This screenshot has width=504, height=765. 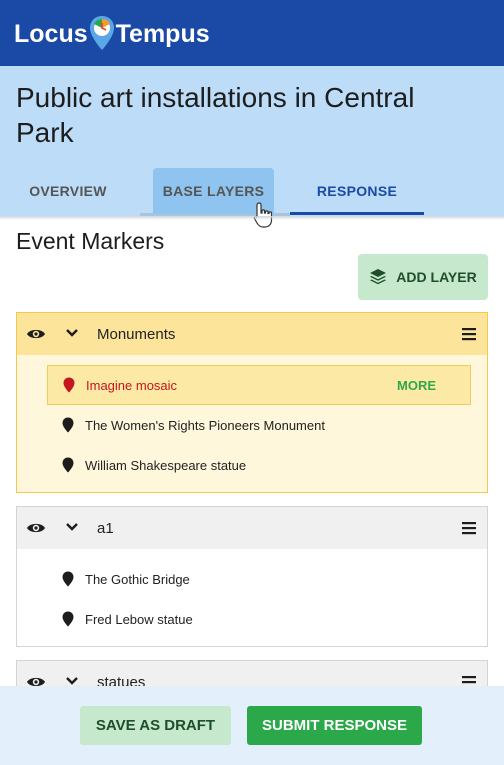 What do you see at coordinates (51, 33) in the screenshot?
I see `logo-text-left: Locus` at bounding box center [51, 33].